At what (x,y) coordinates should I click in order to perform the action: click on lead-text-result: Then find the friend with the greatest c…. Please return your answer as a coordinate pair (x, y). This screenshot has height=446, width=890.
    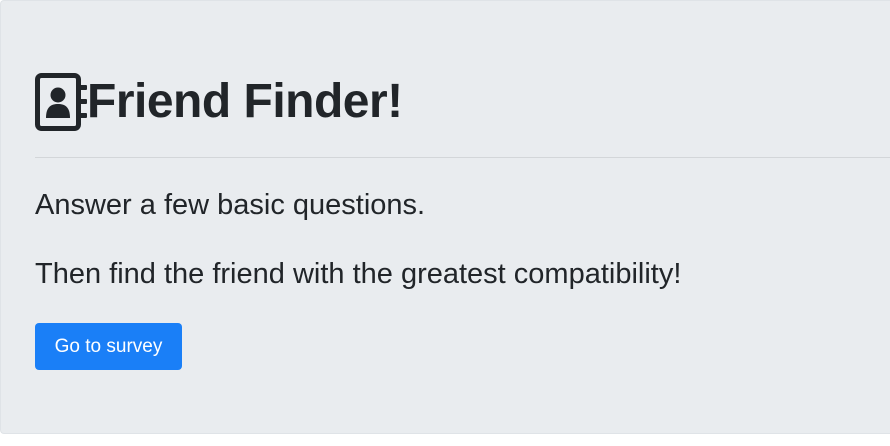
    Looking at the image, I should click on (358, 274).